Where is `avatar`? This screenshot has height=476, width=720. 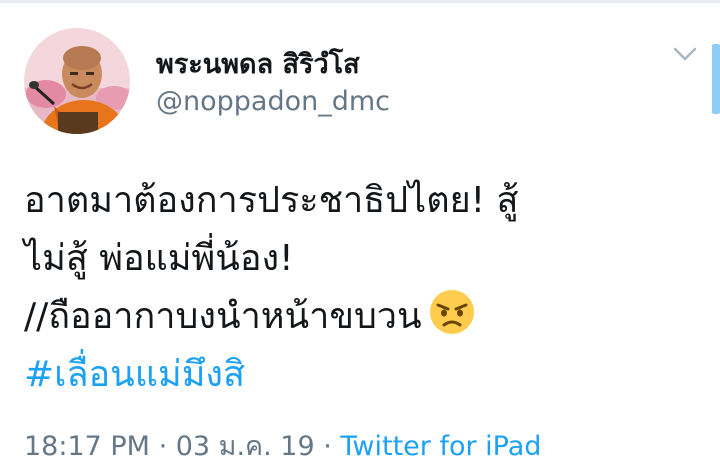
avatar is located at coordinates (77, 81).